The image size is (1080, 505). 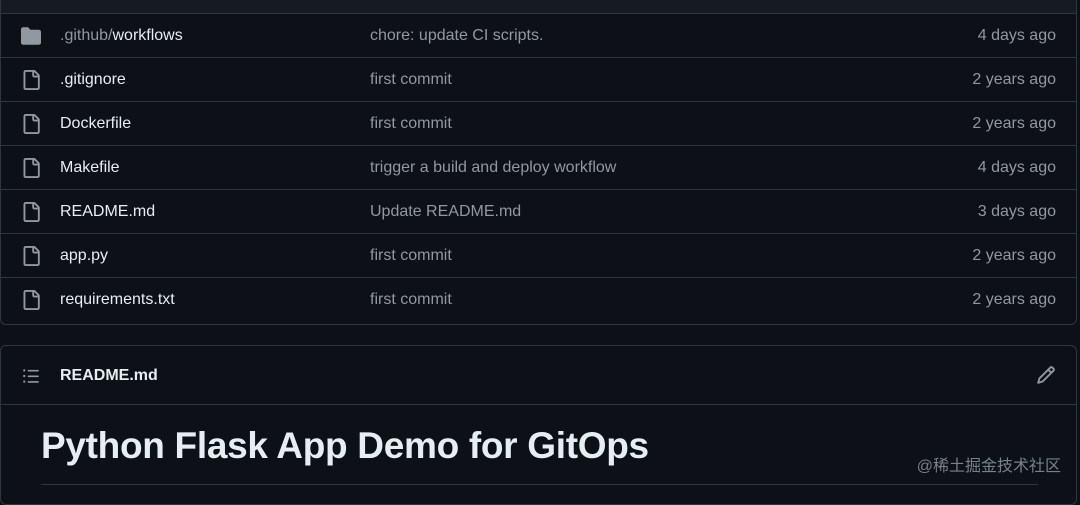 I want to click on list-unordered-icon, so click(x=31, y=376).